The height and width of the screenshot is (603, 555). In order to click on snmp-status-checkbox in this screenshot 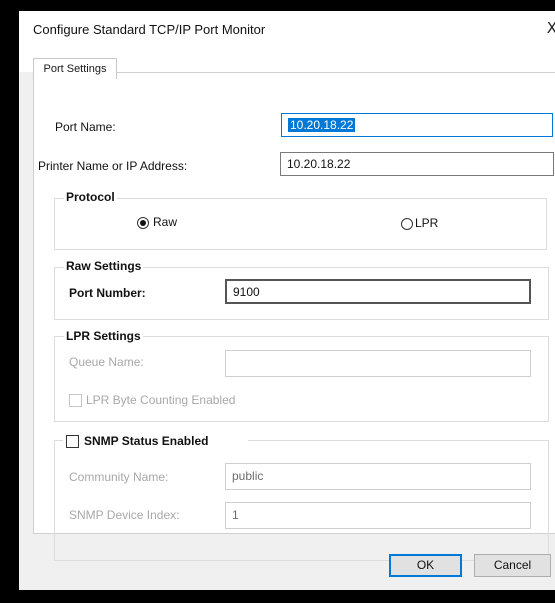, I will do `click(72, 441)`.